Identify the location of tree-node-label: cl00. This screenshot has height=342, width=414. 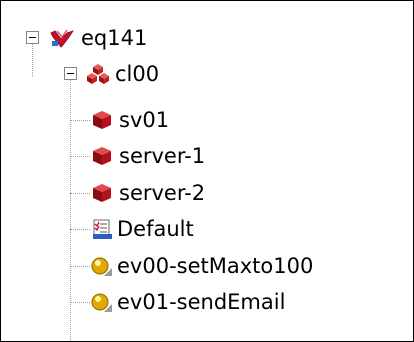
(137, 73).